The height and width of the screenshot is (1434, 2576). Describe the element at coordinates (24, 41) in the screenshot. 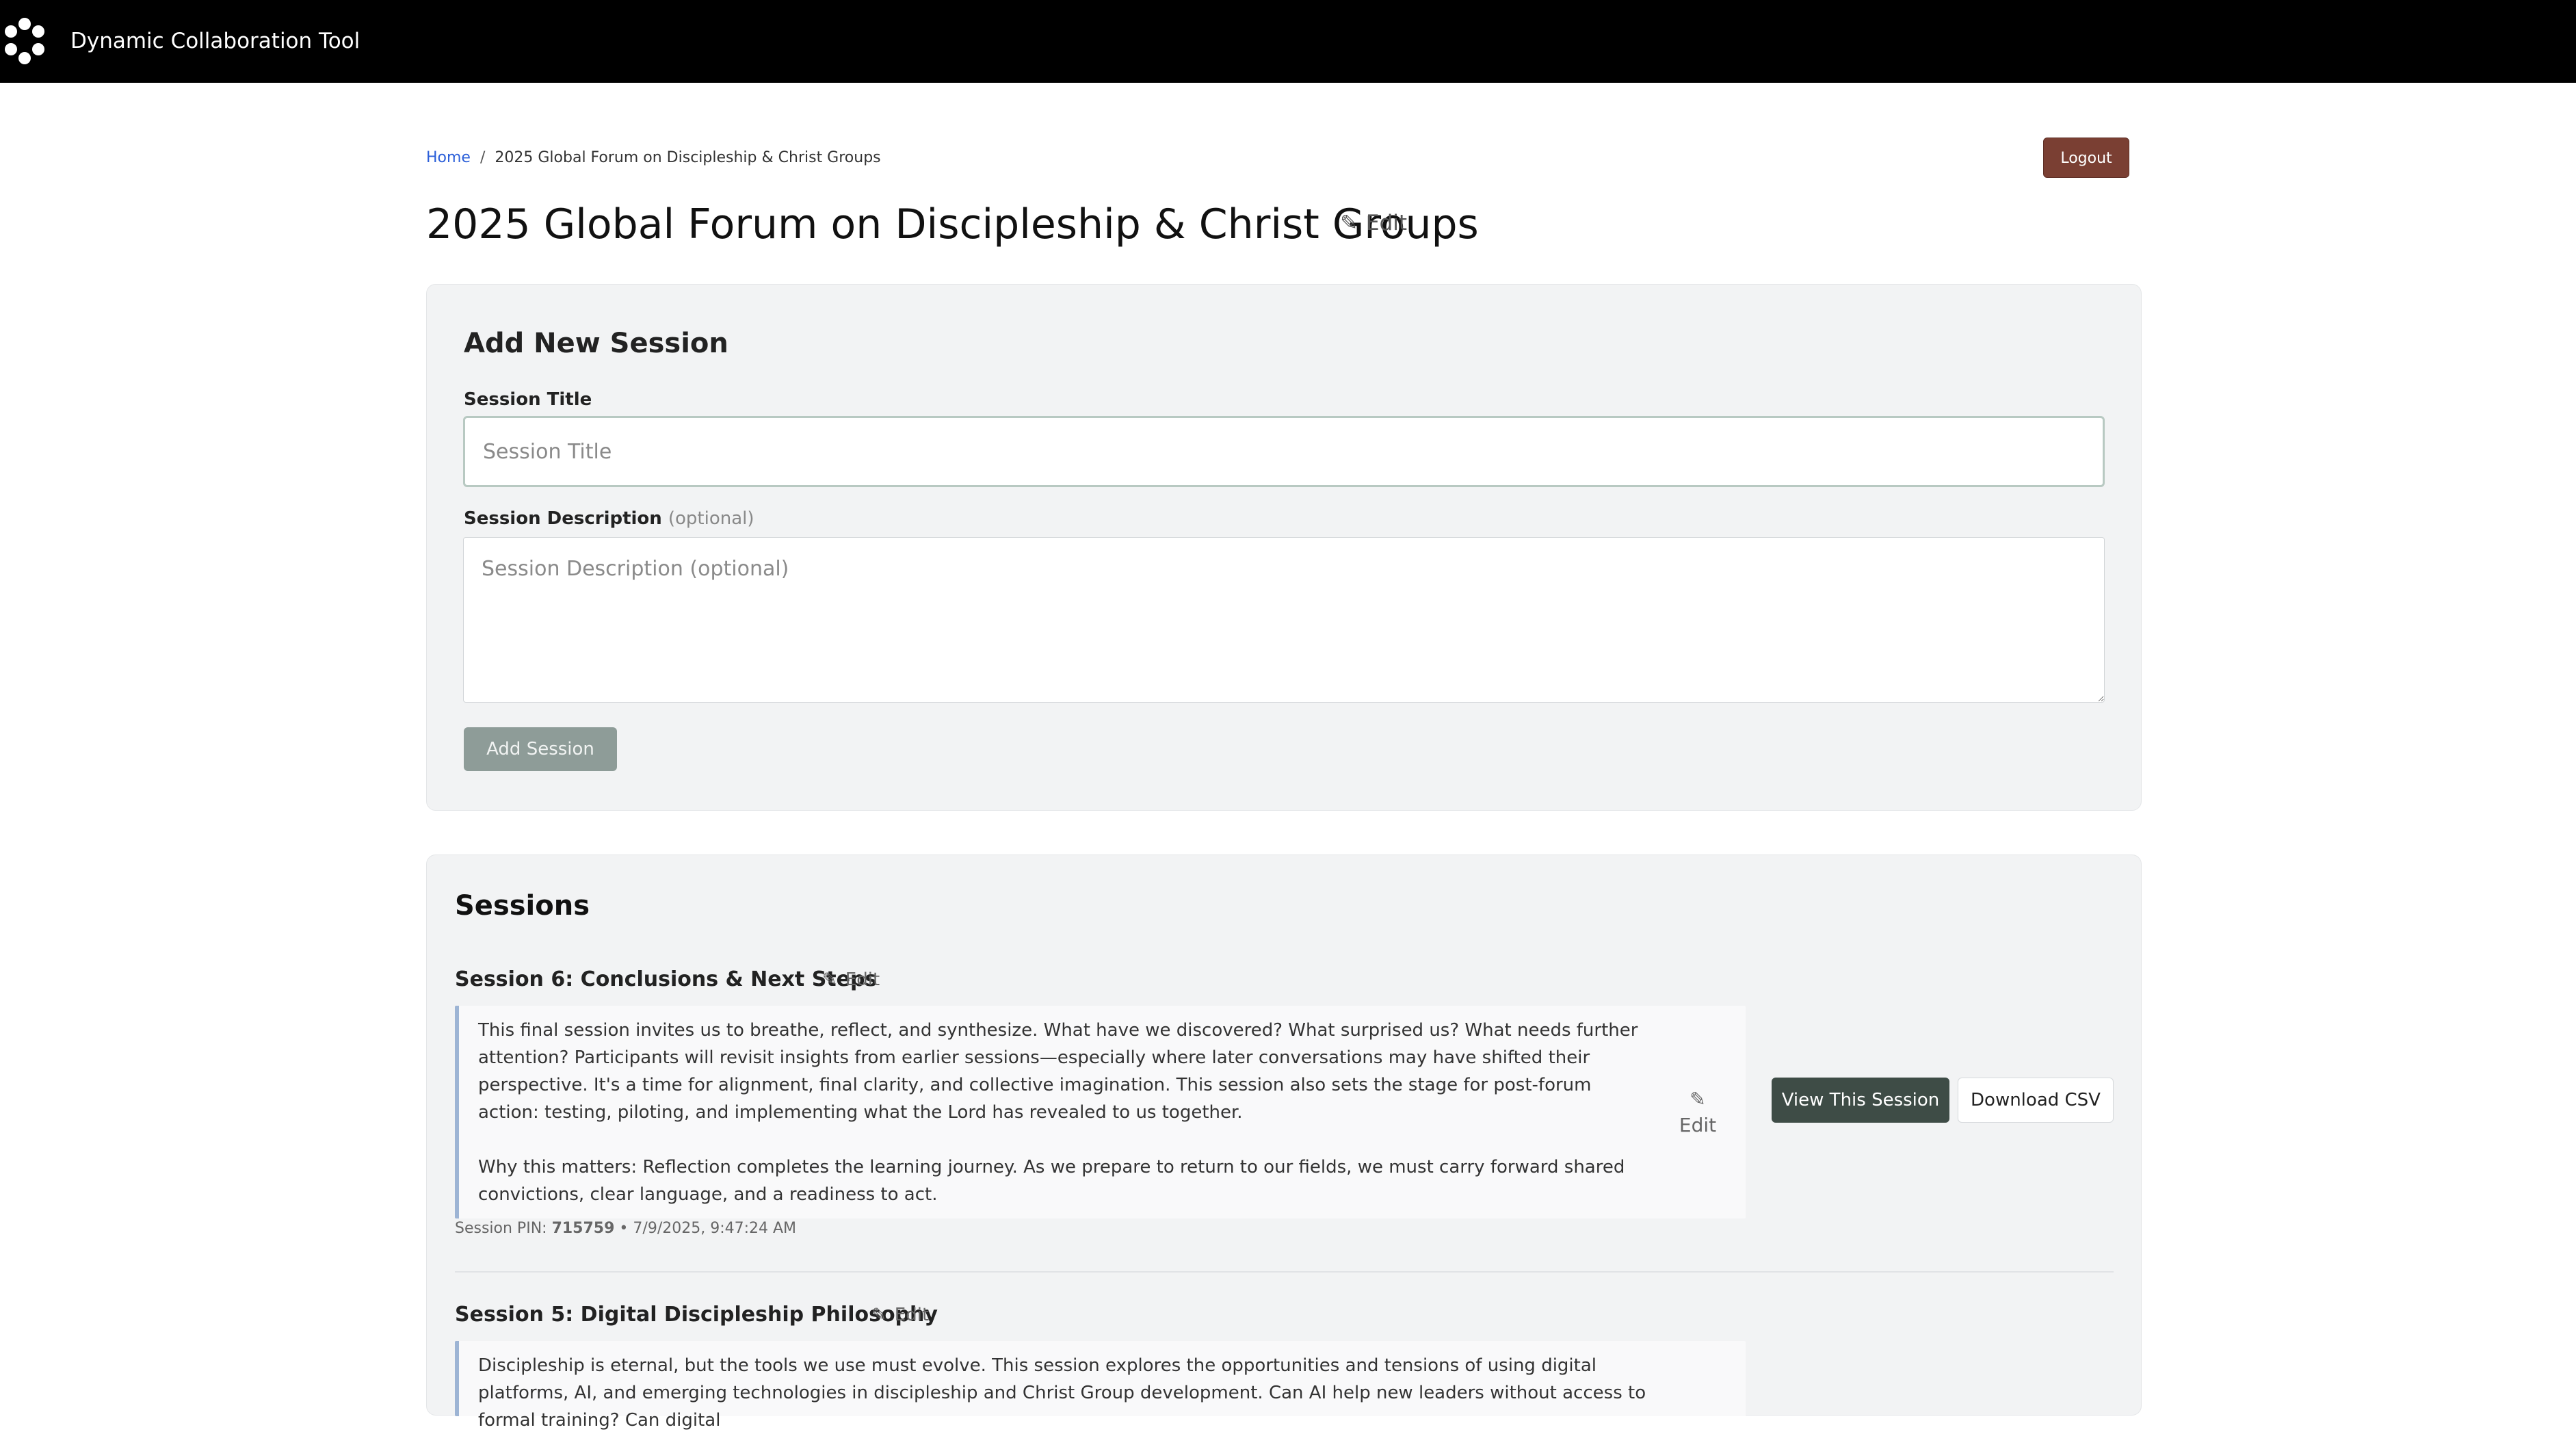

I see `app-logo-icon` at that location.